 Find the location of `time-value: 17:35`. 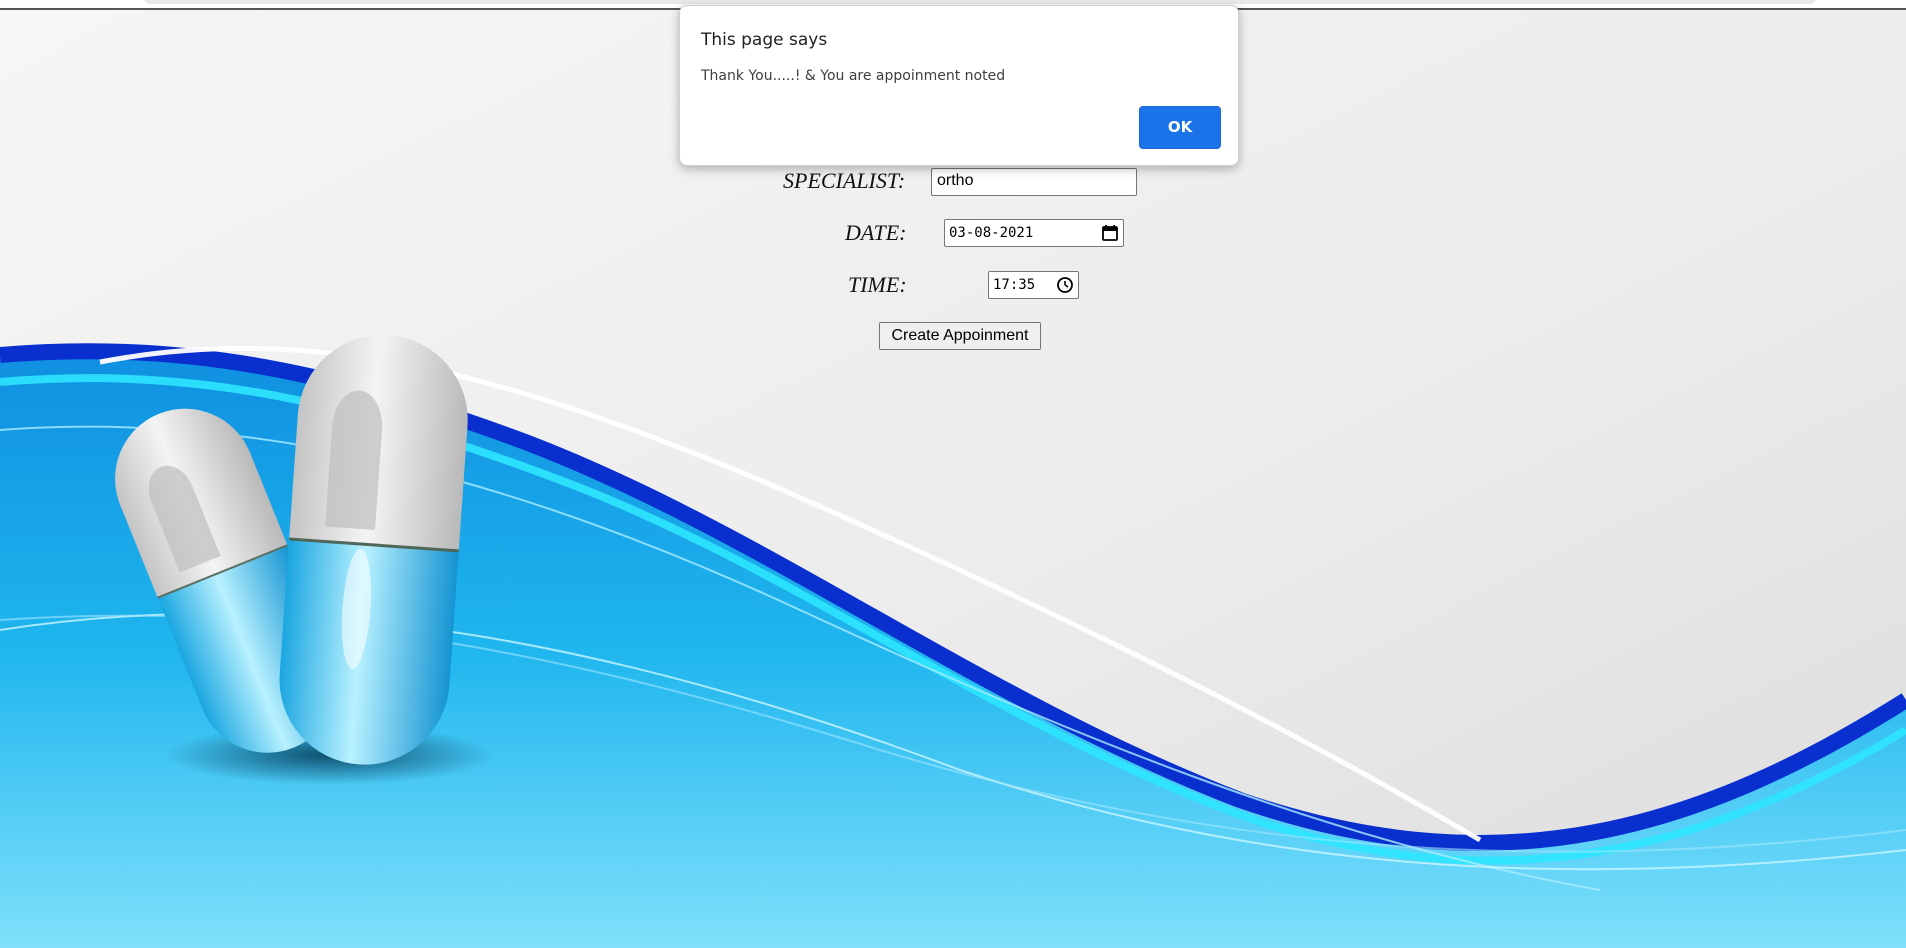

time-value: 17:35 is located at coordinates (1014, 285).